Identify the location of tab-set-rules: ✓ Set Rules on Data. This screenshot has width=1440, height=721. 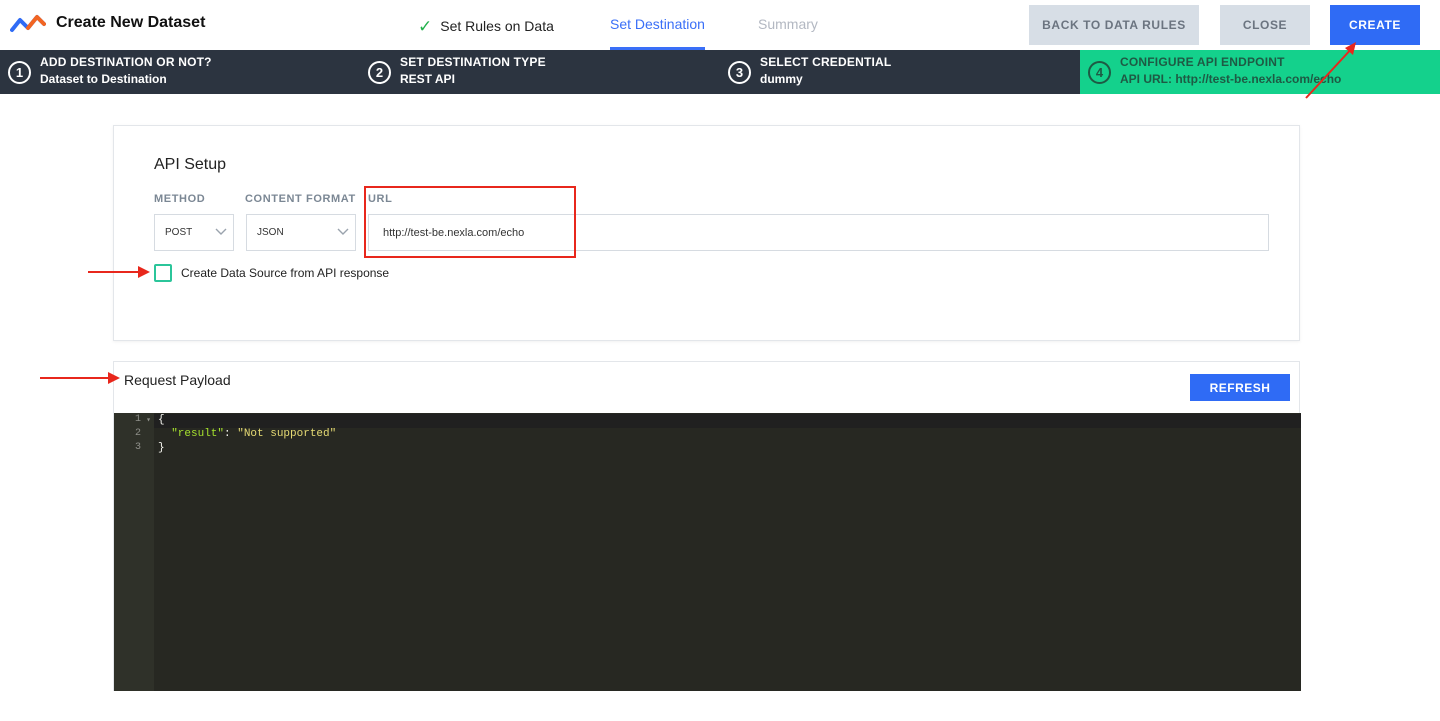
(486, 33).